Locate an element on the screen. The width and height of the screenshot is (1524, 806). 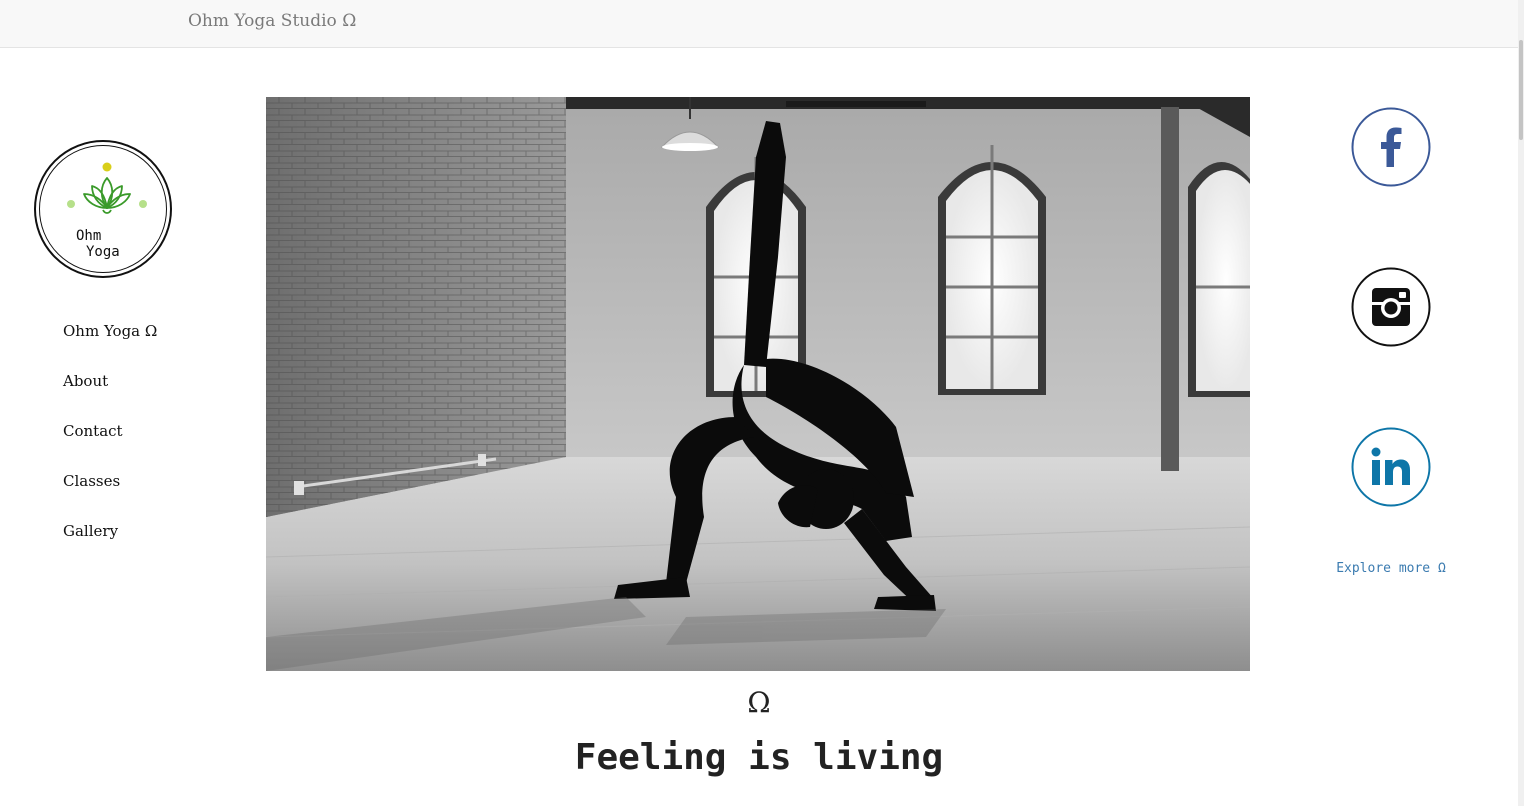
facebook-icon is located at coordinates (1391, 147).